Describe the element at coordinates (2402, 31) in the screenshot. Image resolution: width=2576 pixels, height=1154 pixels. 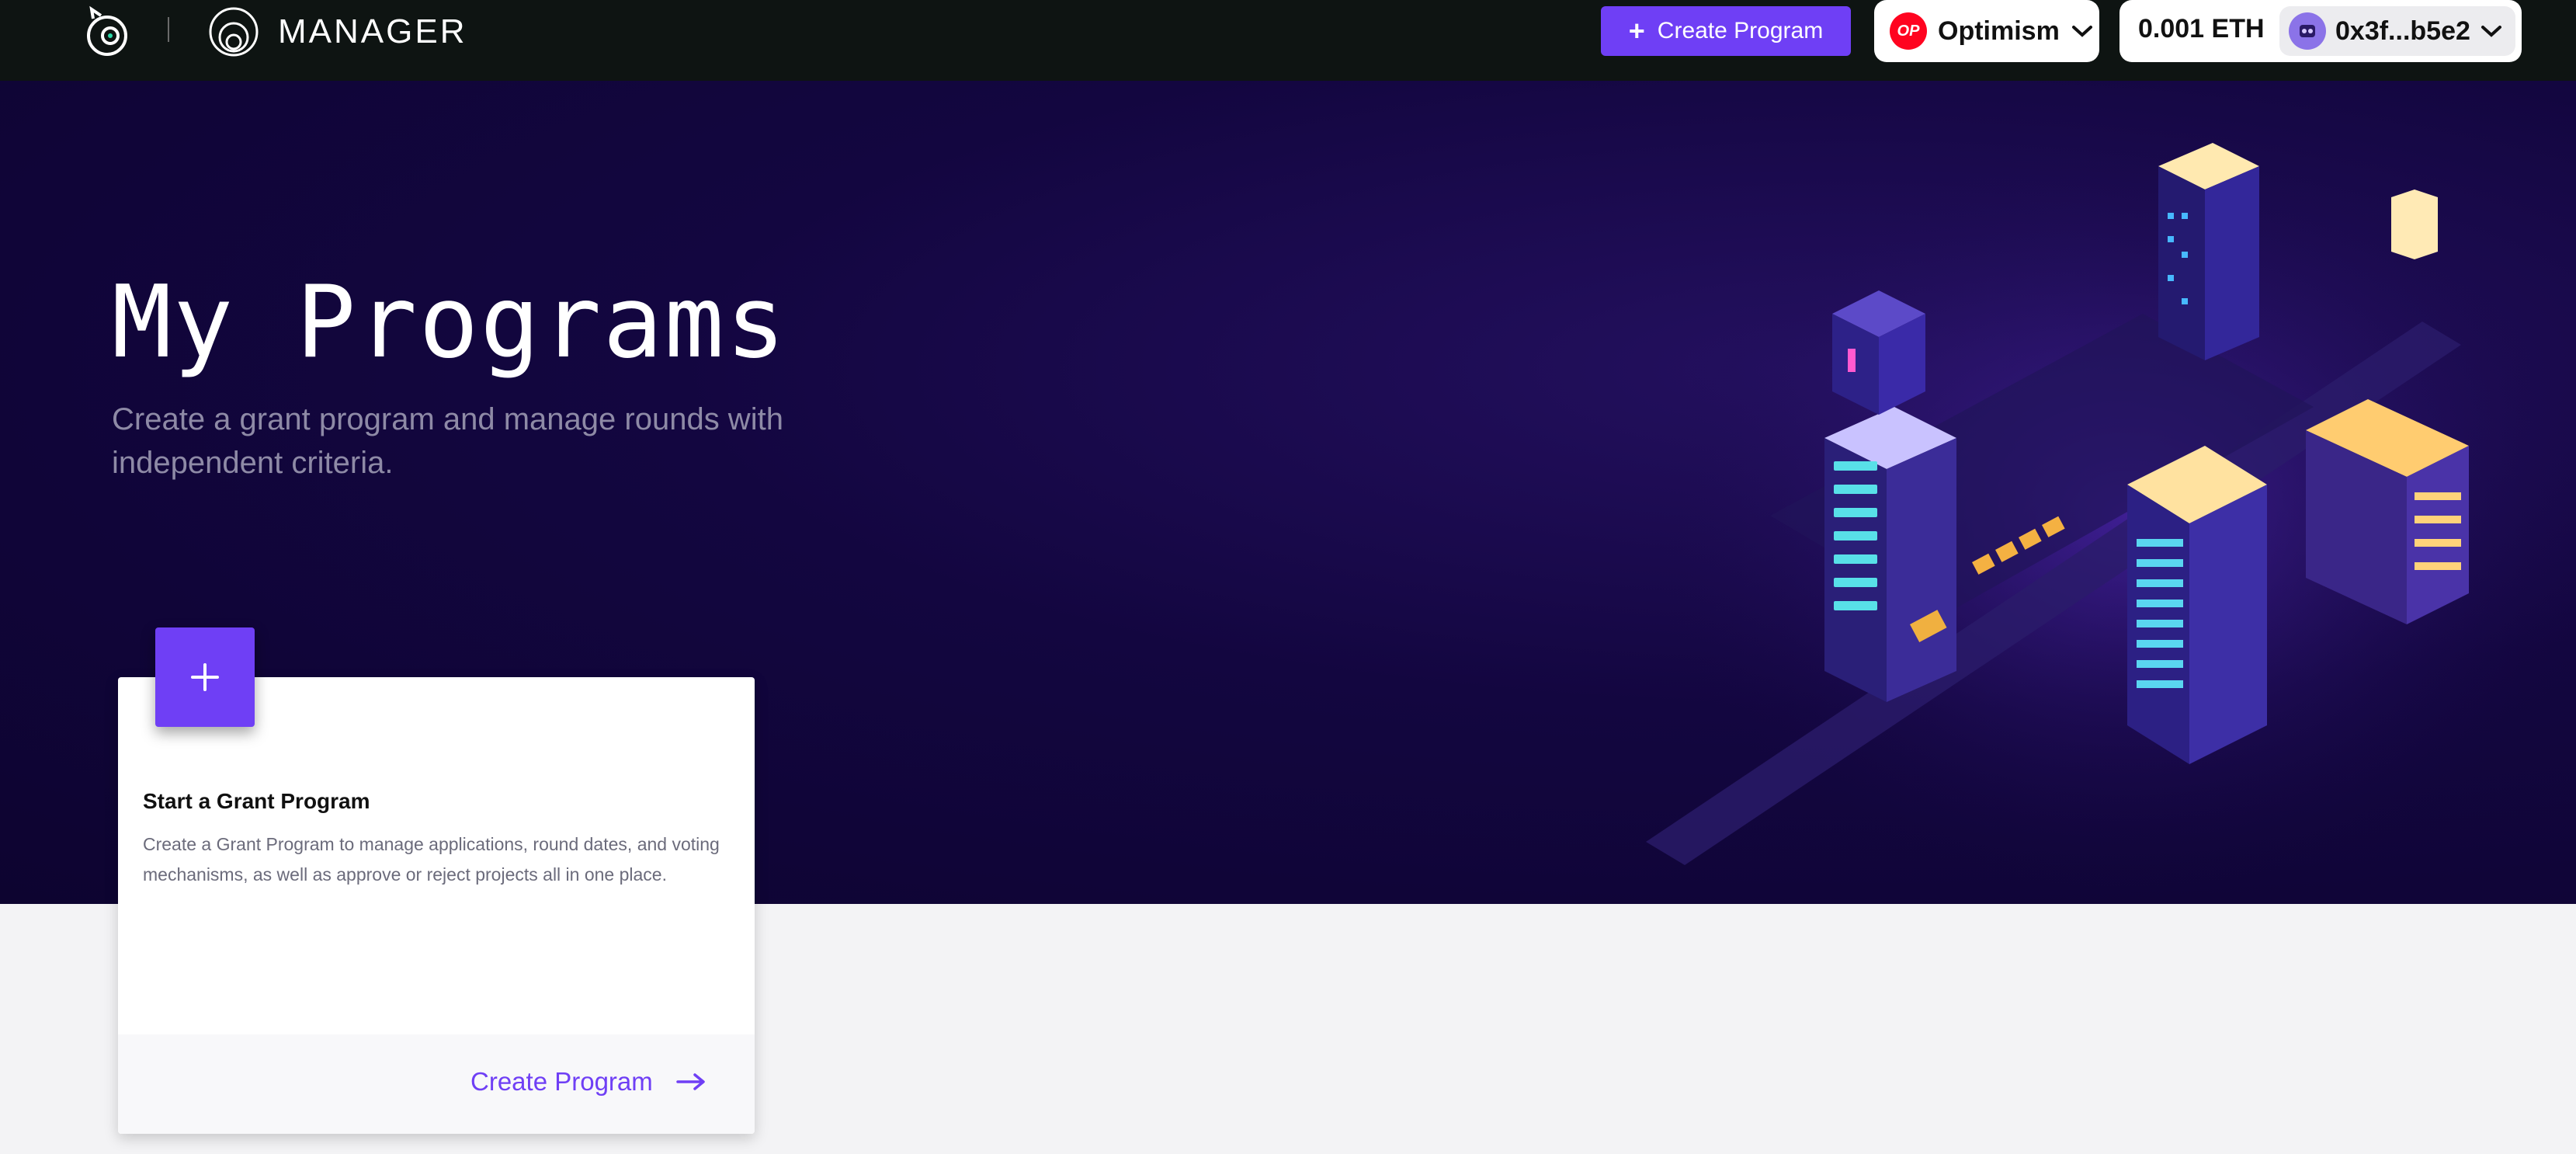
I see `wallet-address: 0x3f...b5e2` at that location.